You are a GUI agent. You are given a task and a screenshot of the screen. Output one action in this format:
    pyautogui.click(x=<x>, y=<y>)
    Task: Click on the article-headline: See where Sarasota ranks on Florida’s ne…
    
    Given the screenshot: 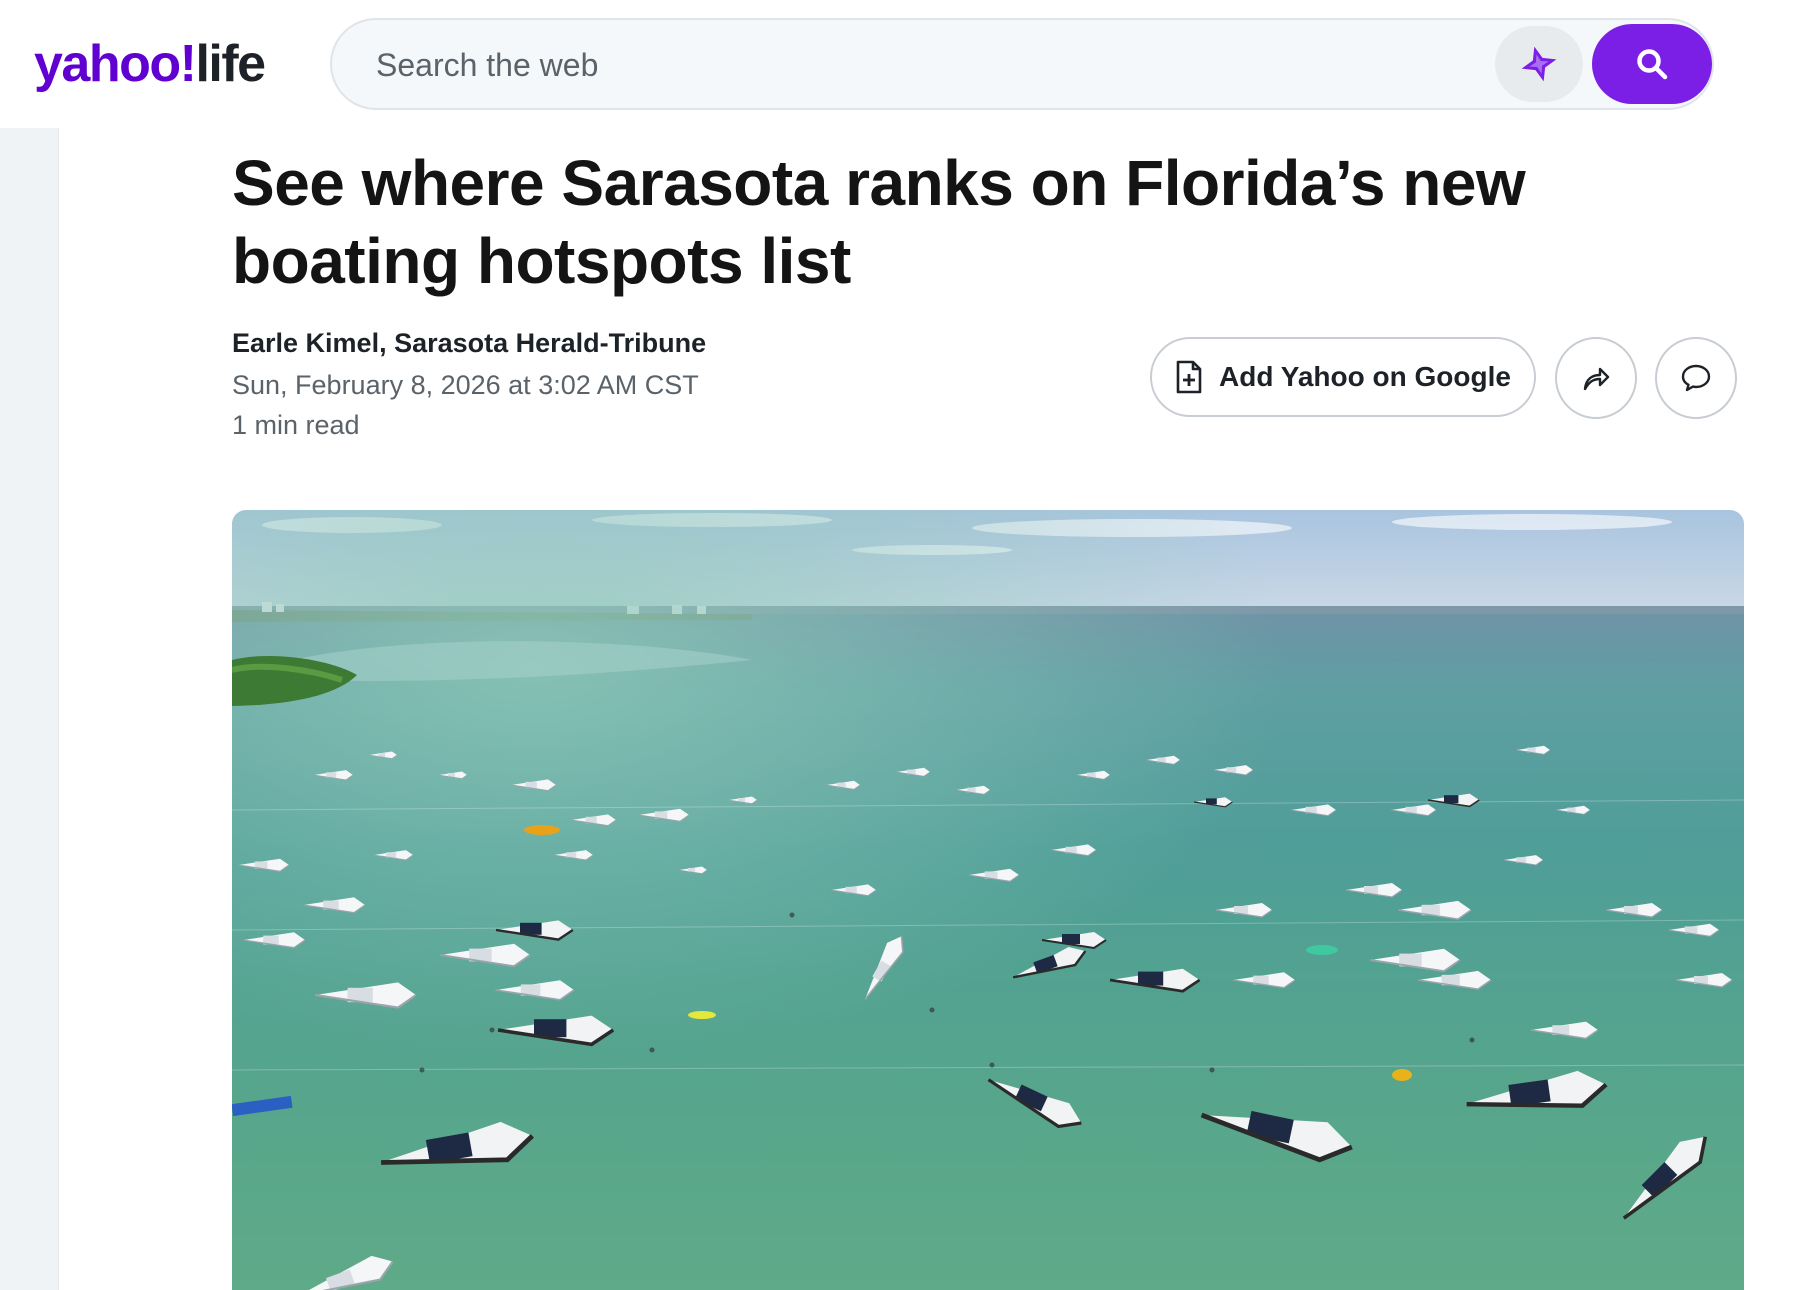 What is the action you would take?
    pyautogui.click(x=879, y=222)
    